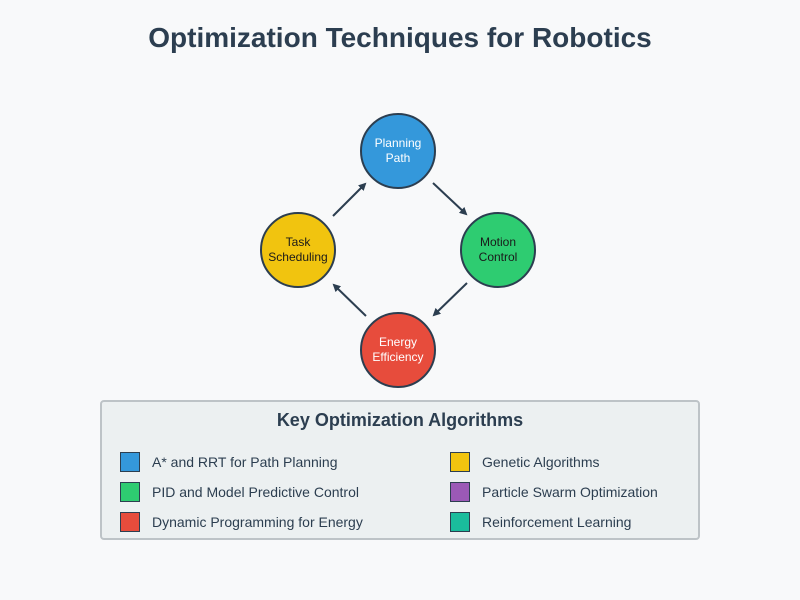 Image resolution: width=800 pixels, height=600 pixels. I want to click on swatch-red, so click(130, 522).